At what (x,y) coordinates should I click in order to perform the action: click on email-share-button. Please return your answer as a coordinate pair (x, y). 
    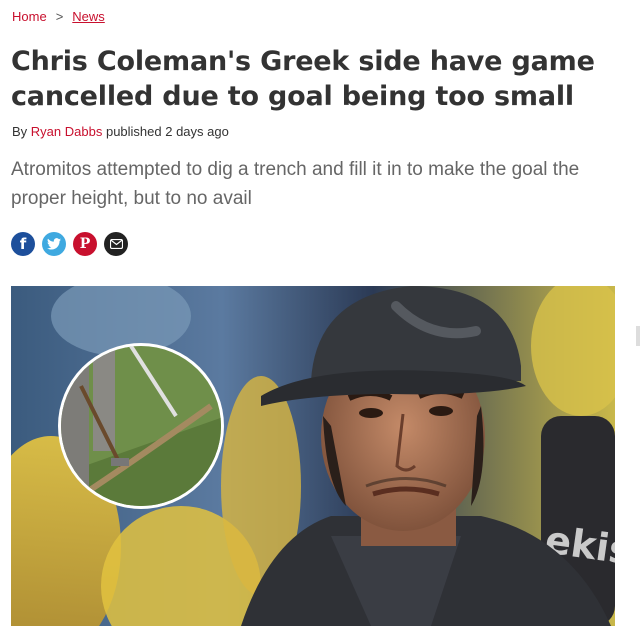
    Looking at the image, I should click on (116, 244).